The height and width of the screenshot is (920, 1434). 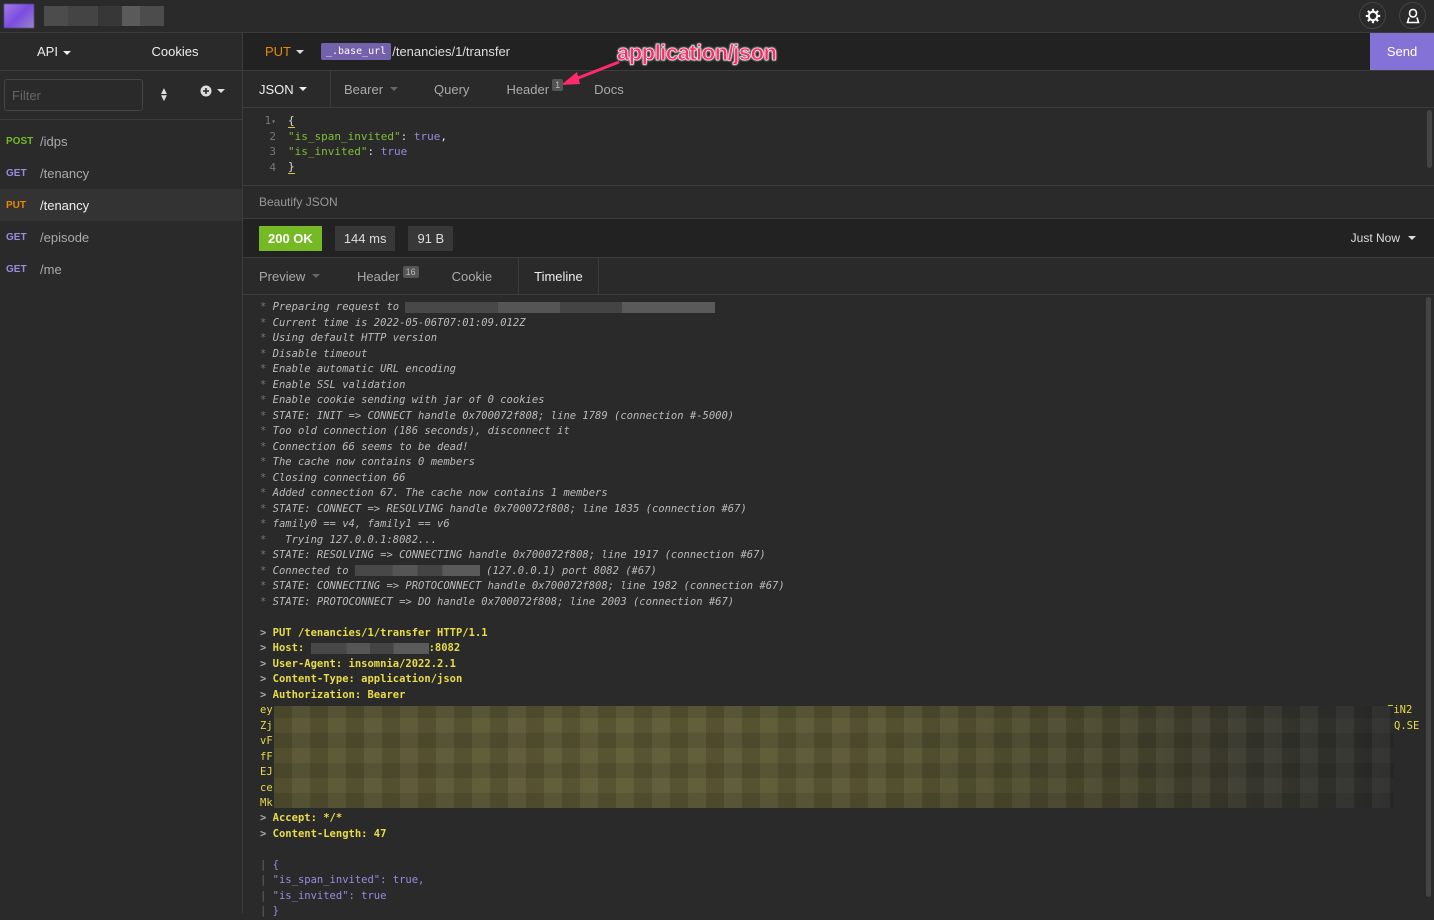 I want to click on app-logo, so click(x=19, y=16).